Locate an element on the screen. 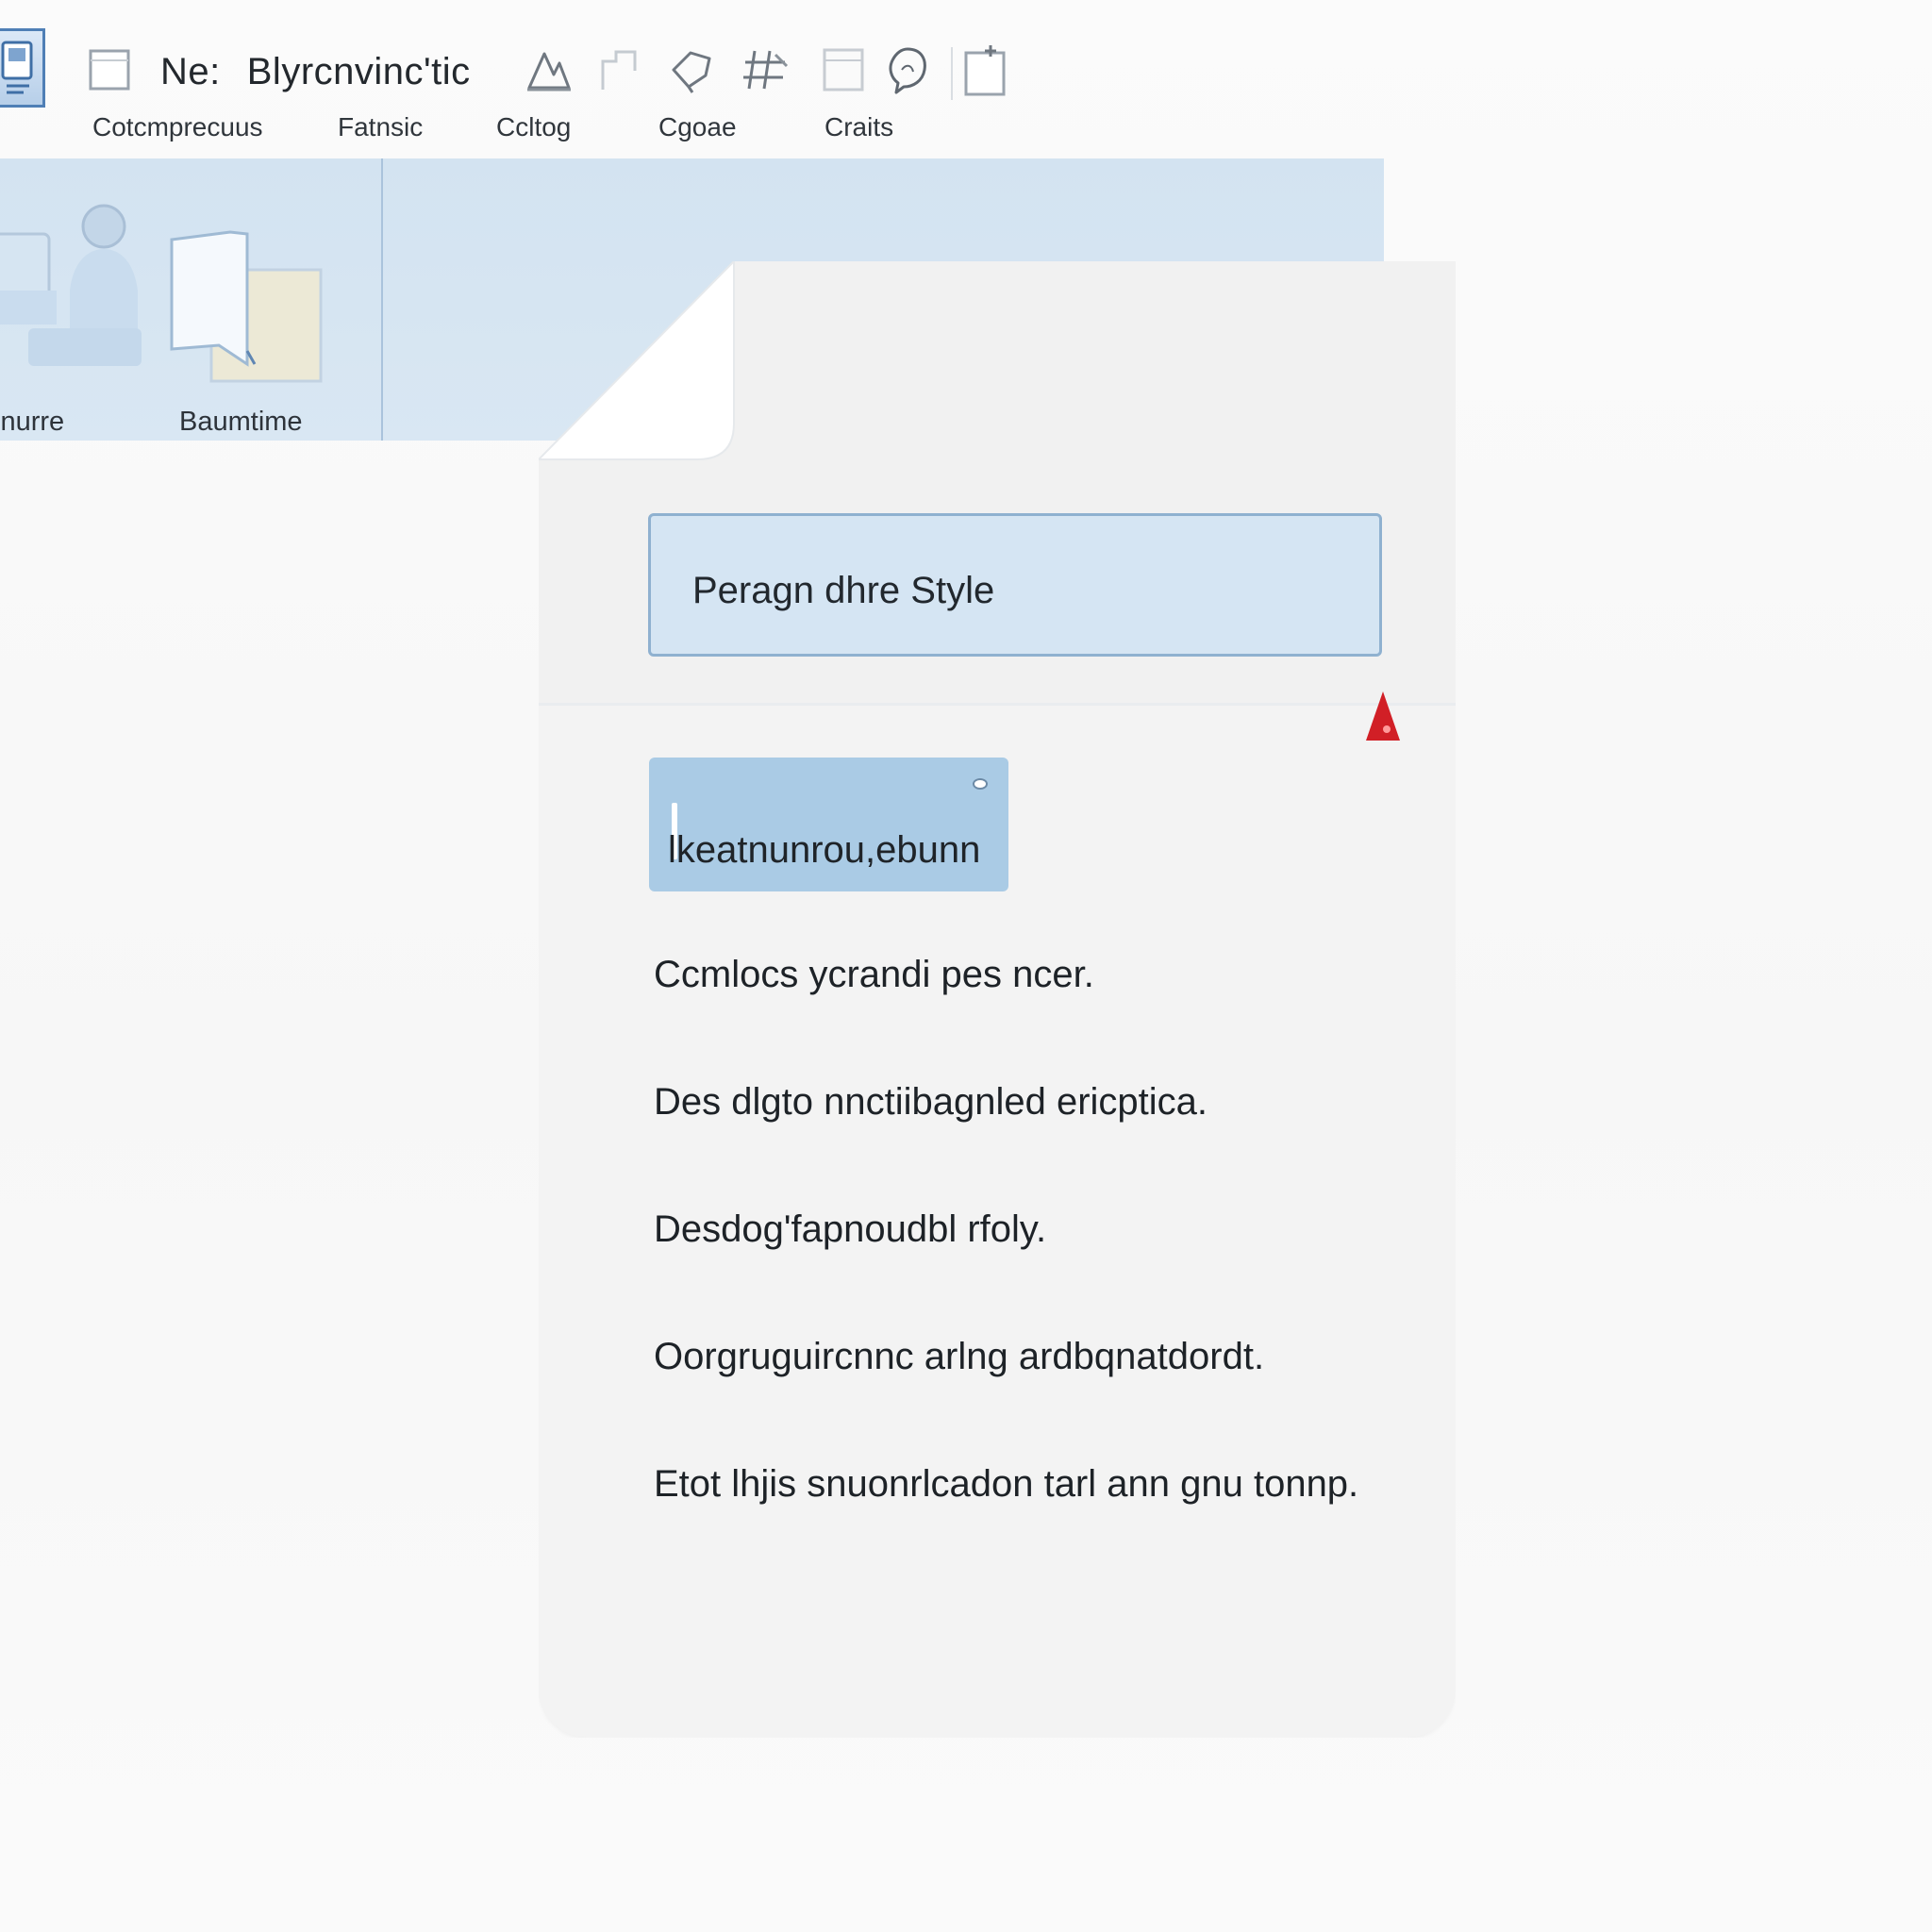 Image resolution: width=1932 pixels, height=1932 pixels. paragraph-2: Des dlgto nnctiibagnled ericptica. is located at coordinates (931, 1102).